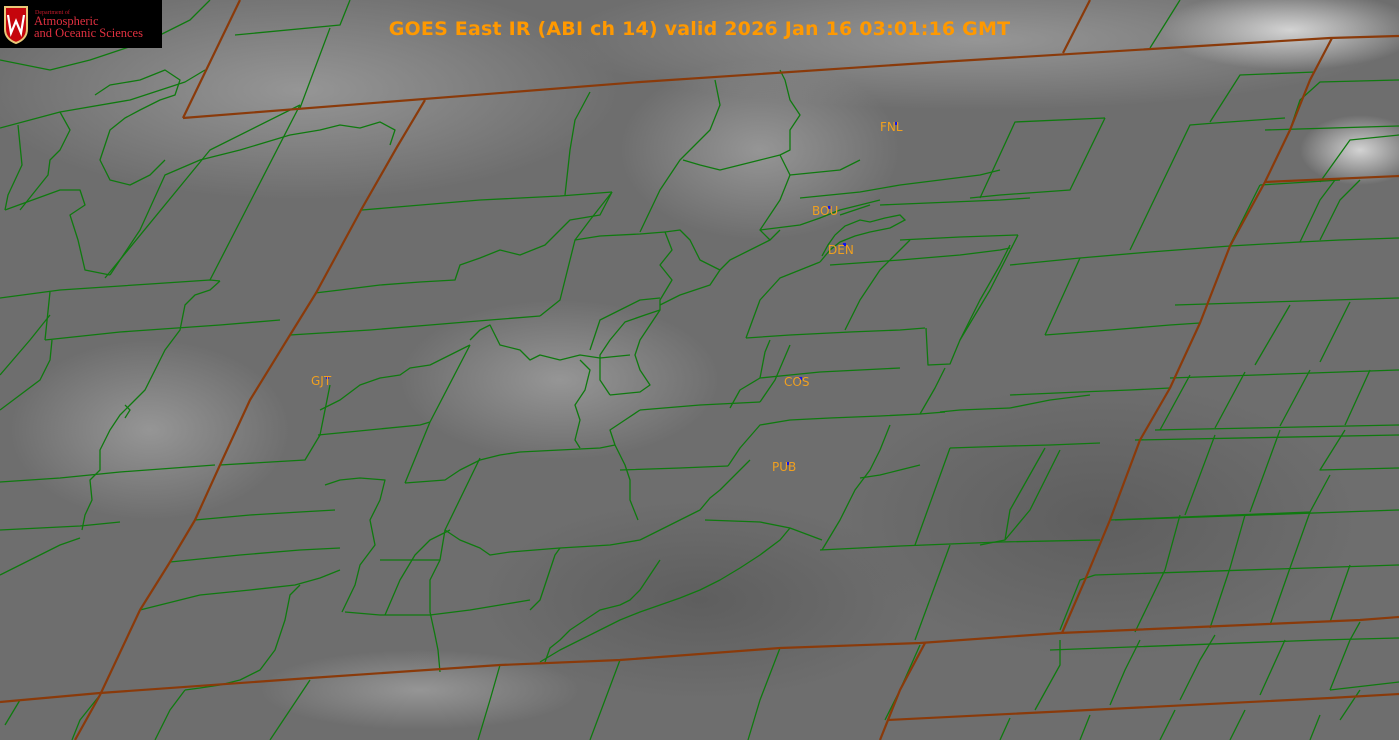 The image size is (1399, 740). I want to click on station-label-cos: COS, so click(797, 382).